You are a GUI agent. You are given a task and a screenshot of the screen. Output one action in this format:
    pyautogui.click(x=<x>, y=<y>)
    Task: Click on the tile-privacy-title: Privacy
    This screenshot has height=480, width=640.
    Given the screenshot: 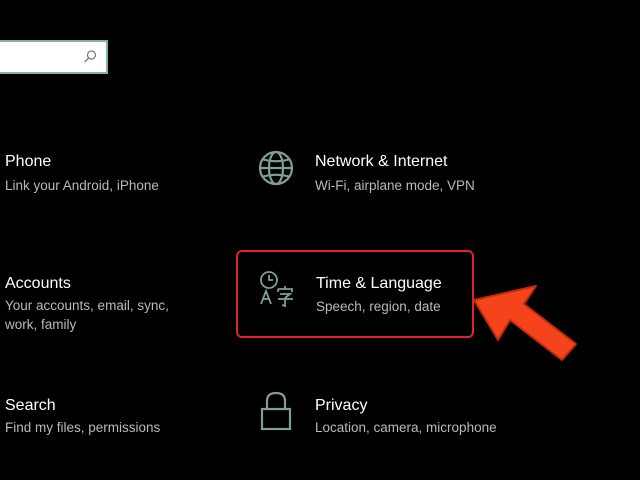 What is the action you would take?
    pyautogui.click(x=341, y=405)
    